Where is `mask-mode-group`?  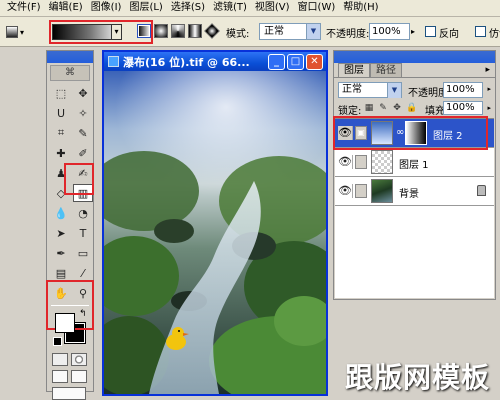 mask-mode-group is located at coordinates (70, 359).